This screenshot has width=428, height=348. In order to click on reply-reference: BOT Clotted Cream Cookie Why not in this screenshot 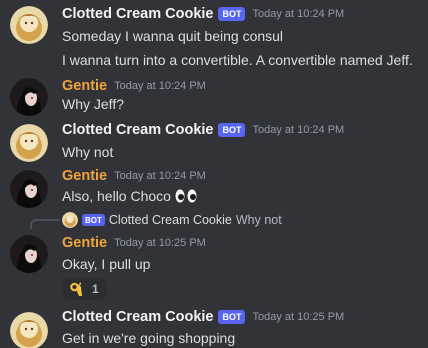, I will do `click(172, 220)`.